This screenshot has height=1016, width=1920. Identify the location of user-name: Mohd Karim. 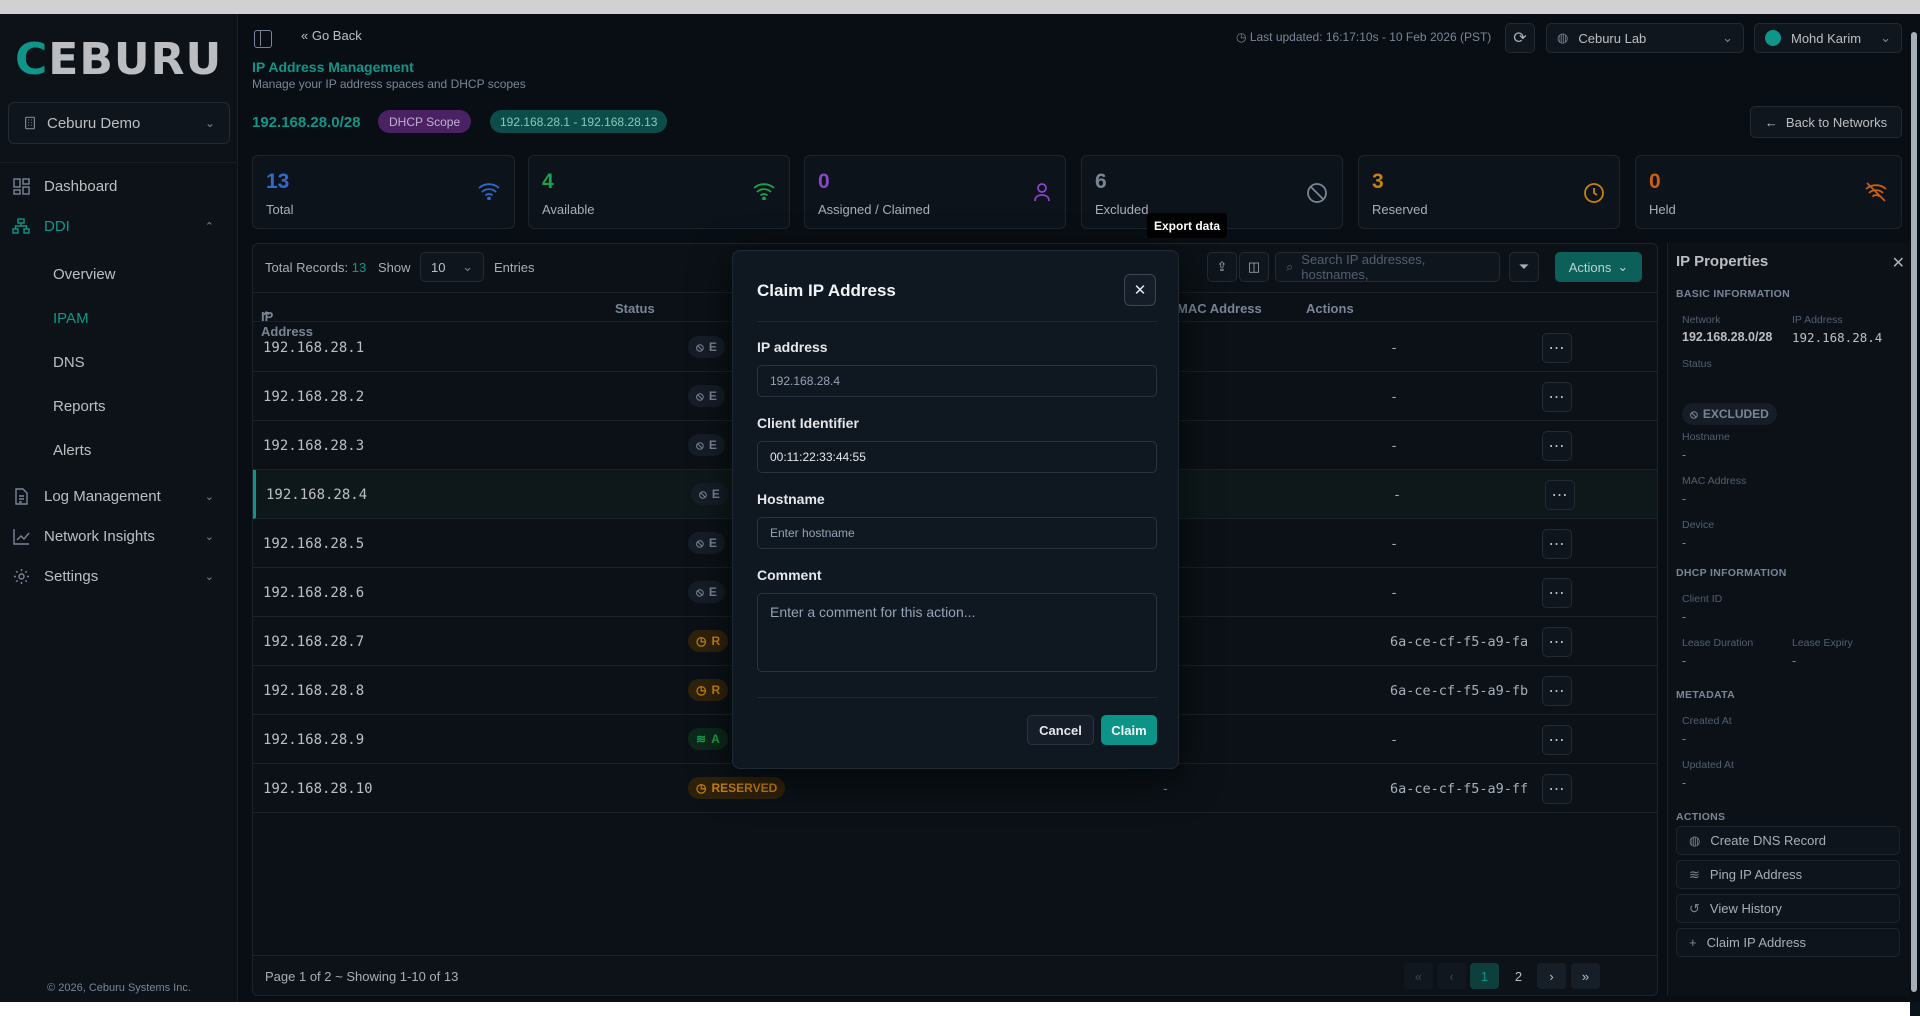
(1826, 38).